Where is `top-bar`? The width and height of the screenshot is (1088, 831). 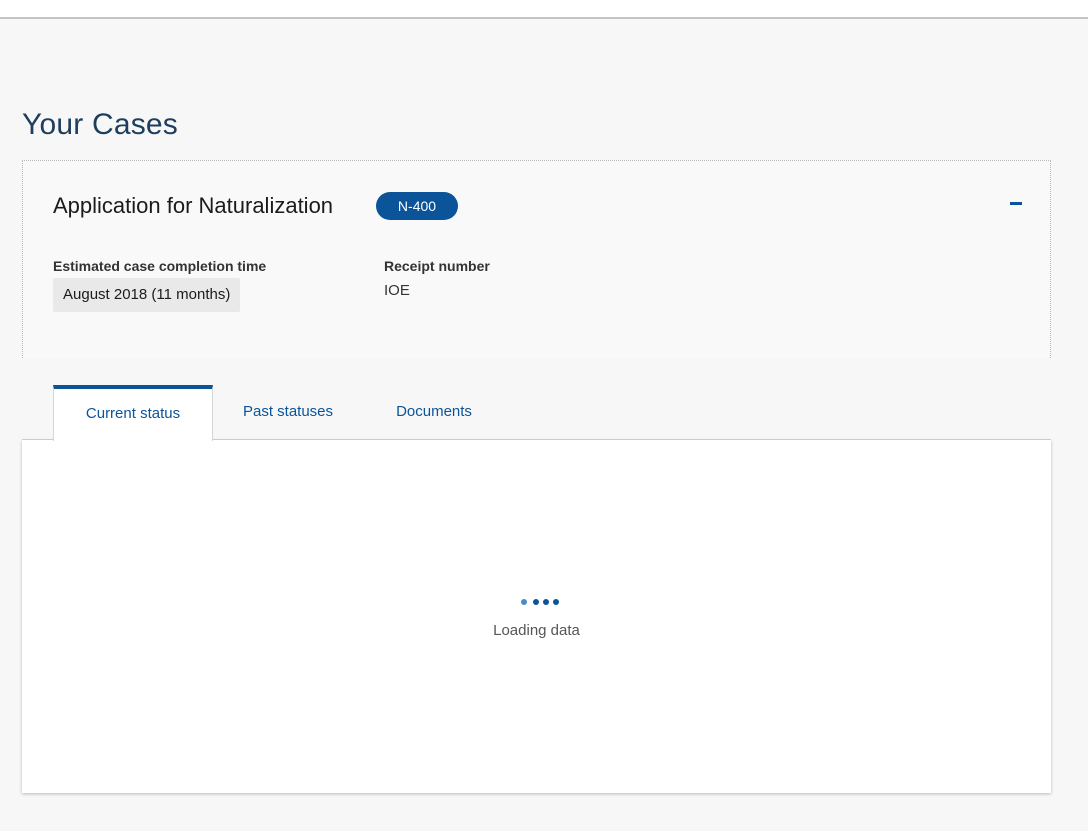 top-bar is located at coordinates (544, 9).